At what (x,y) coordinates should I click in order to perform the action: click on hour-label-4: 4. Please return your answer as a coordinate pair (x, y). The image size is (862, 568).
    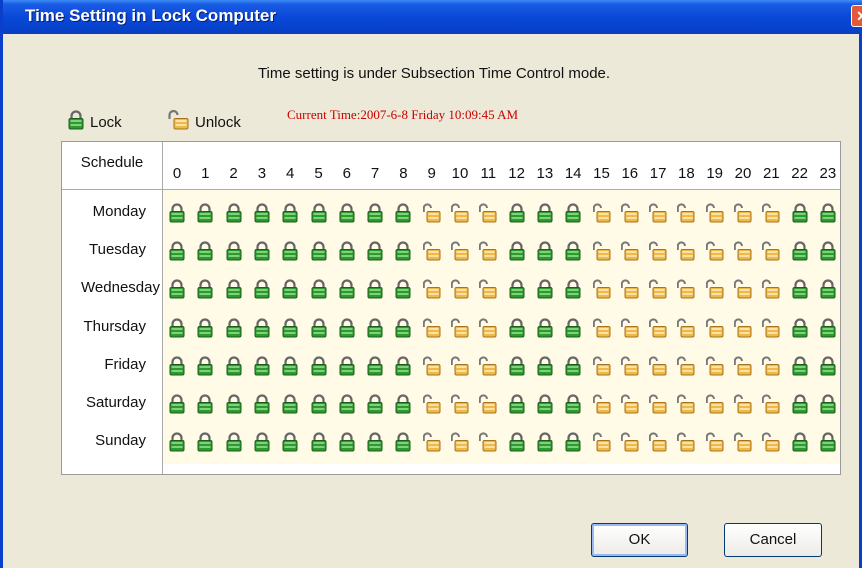
    Looking at the image, I should click on (290, 173).